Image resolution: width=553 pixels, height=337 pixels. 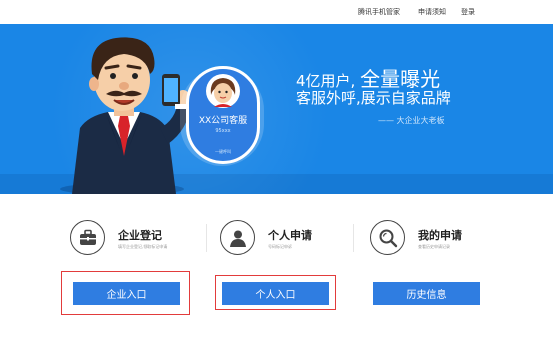 What do you see at coordinates (426, 293) in the screenshot?
I see `history-info-button: 历史信息` at bounding box center [426, 293].